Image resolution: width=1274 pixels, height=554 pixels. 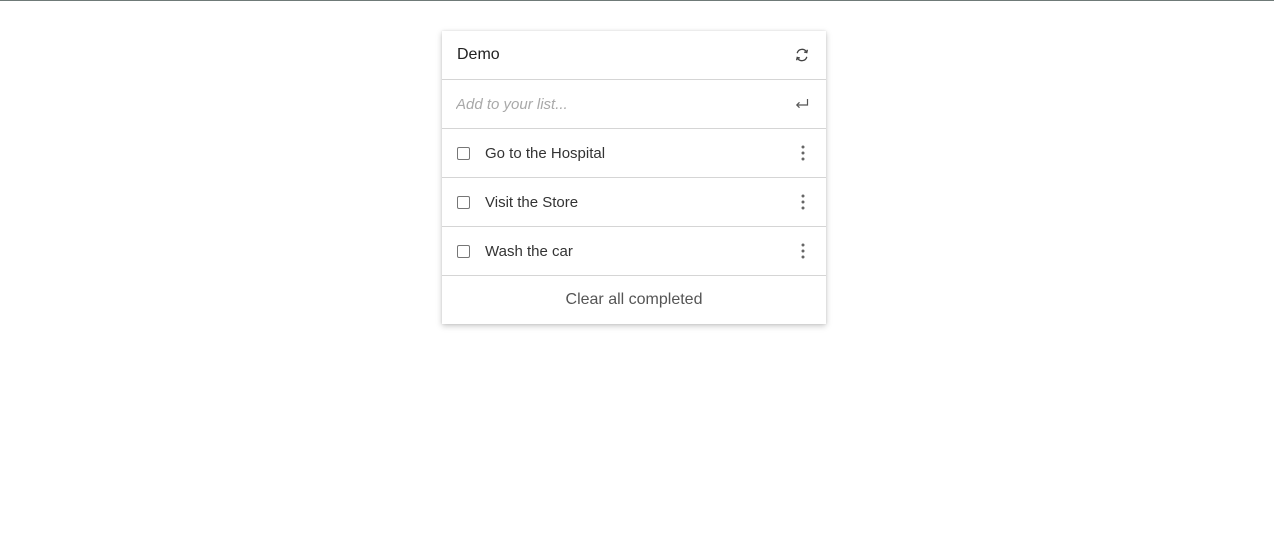 What do you see at coordinates (478, 54) in the screenshot?
I see `list-title: Demo` at bounding box center [478, 54].